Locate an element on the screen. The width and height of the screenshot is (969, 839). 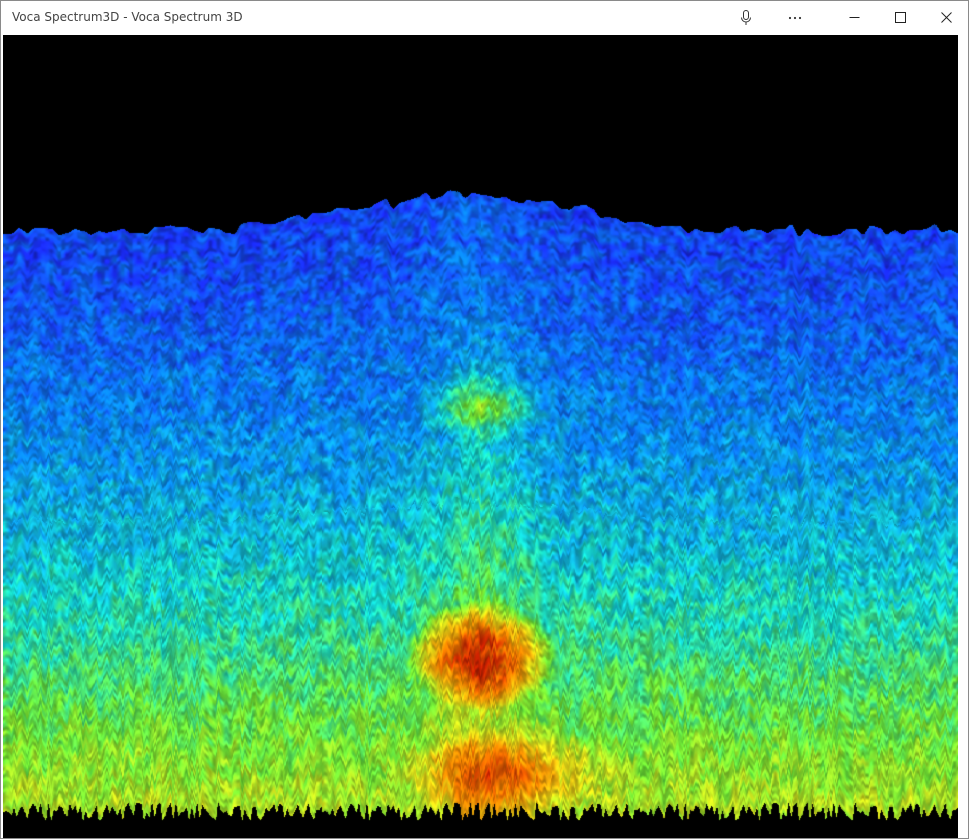
right-edge is located at coordinates (963, 436).